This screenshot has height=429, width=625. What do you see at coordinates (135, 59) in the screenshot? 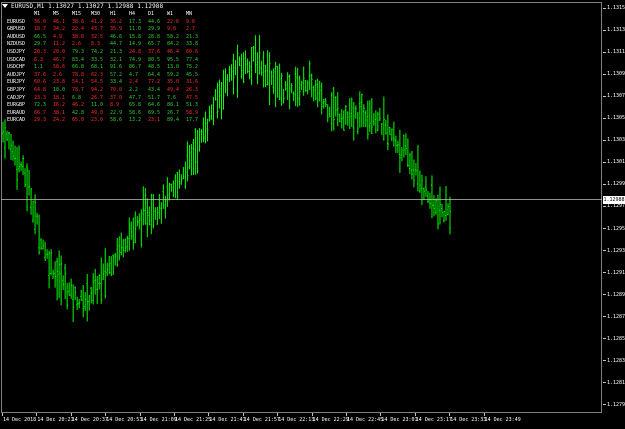
I see `matrix-value: 74.9` at bounding box center [135, 59].